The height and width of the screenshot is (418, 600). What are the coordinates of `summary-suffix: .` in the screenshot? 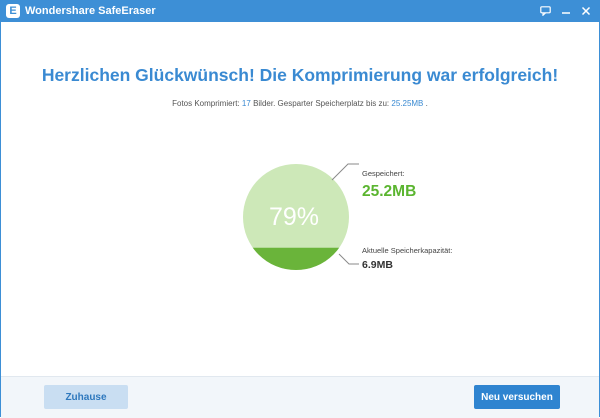 It's located at (426, 103).